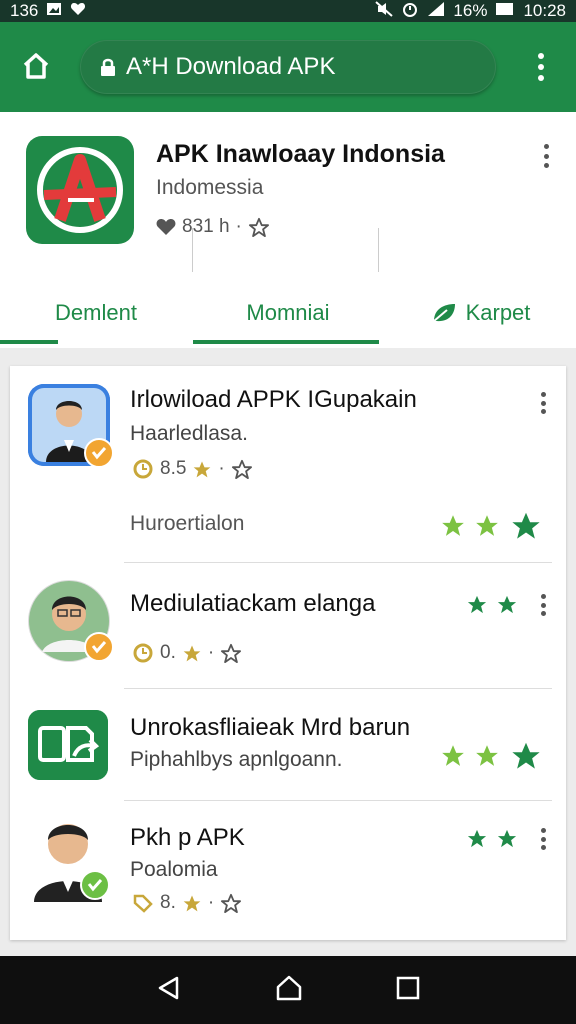  What do you see at coordinates (78, 11) in the screenshot?
I see `heart-notification-icon` at bounding box center [78, 11].